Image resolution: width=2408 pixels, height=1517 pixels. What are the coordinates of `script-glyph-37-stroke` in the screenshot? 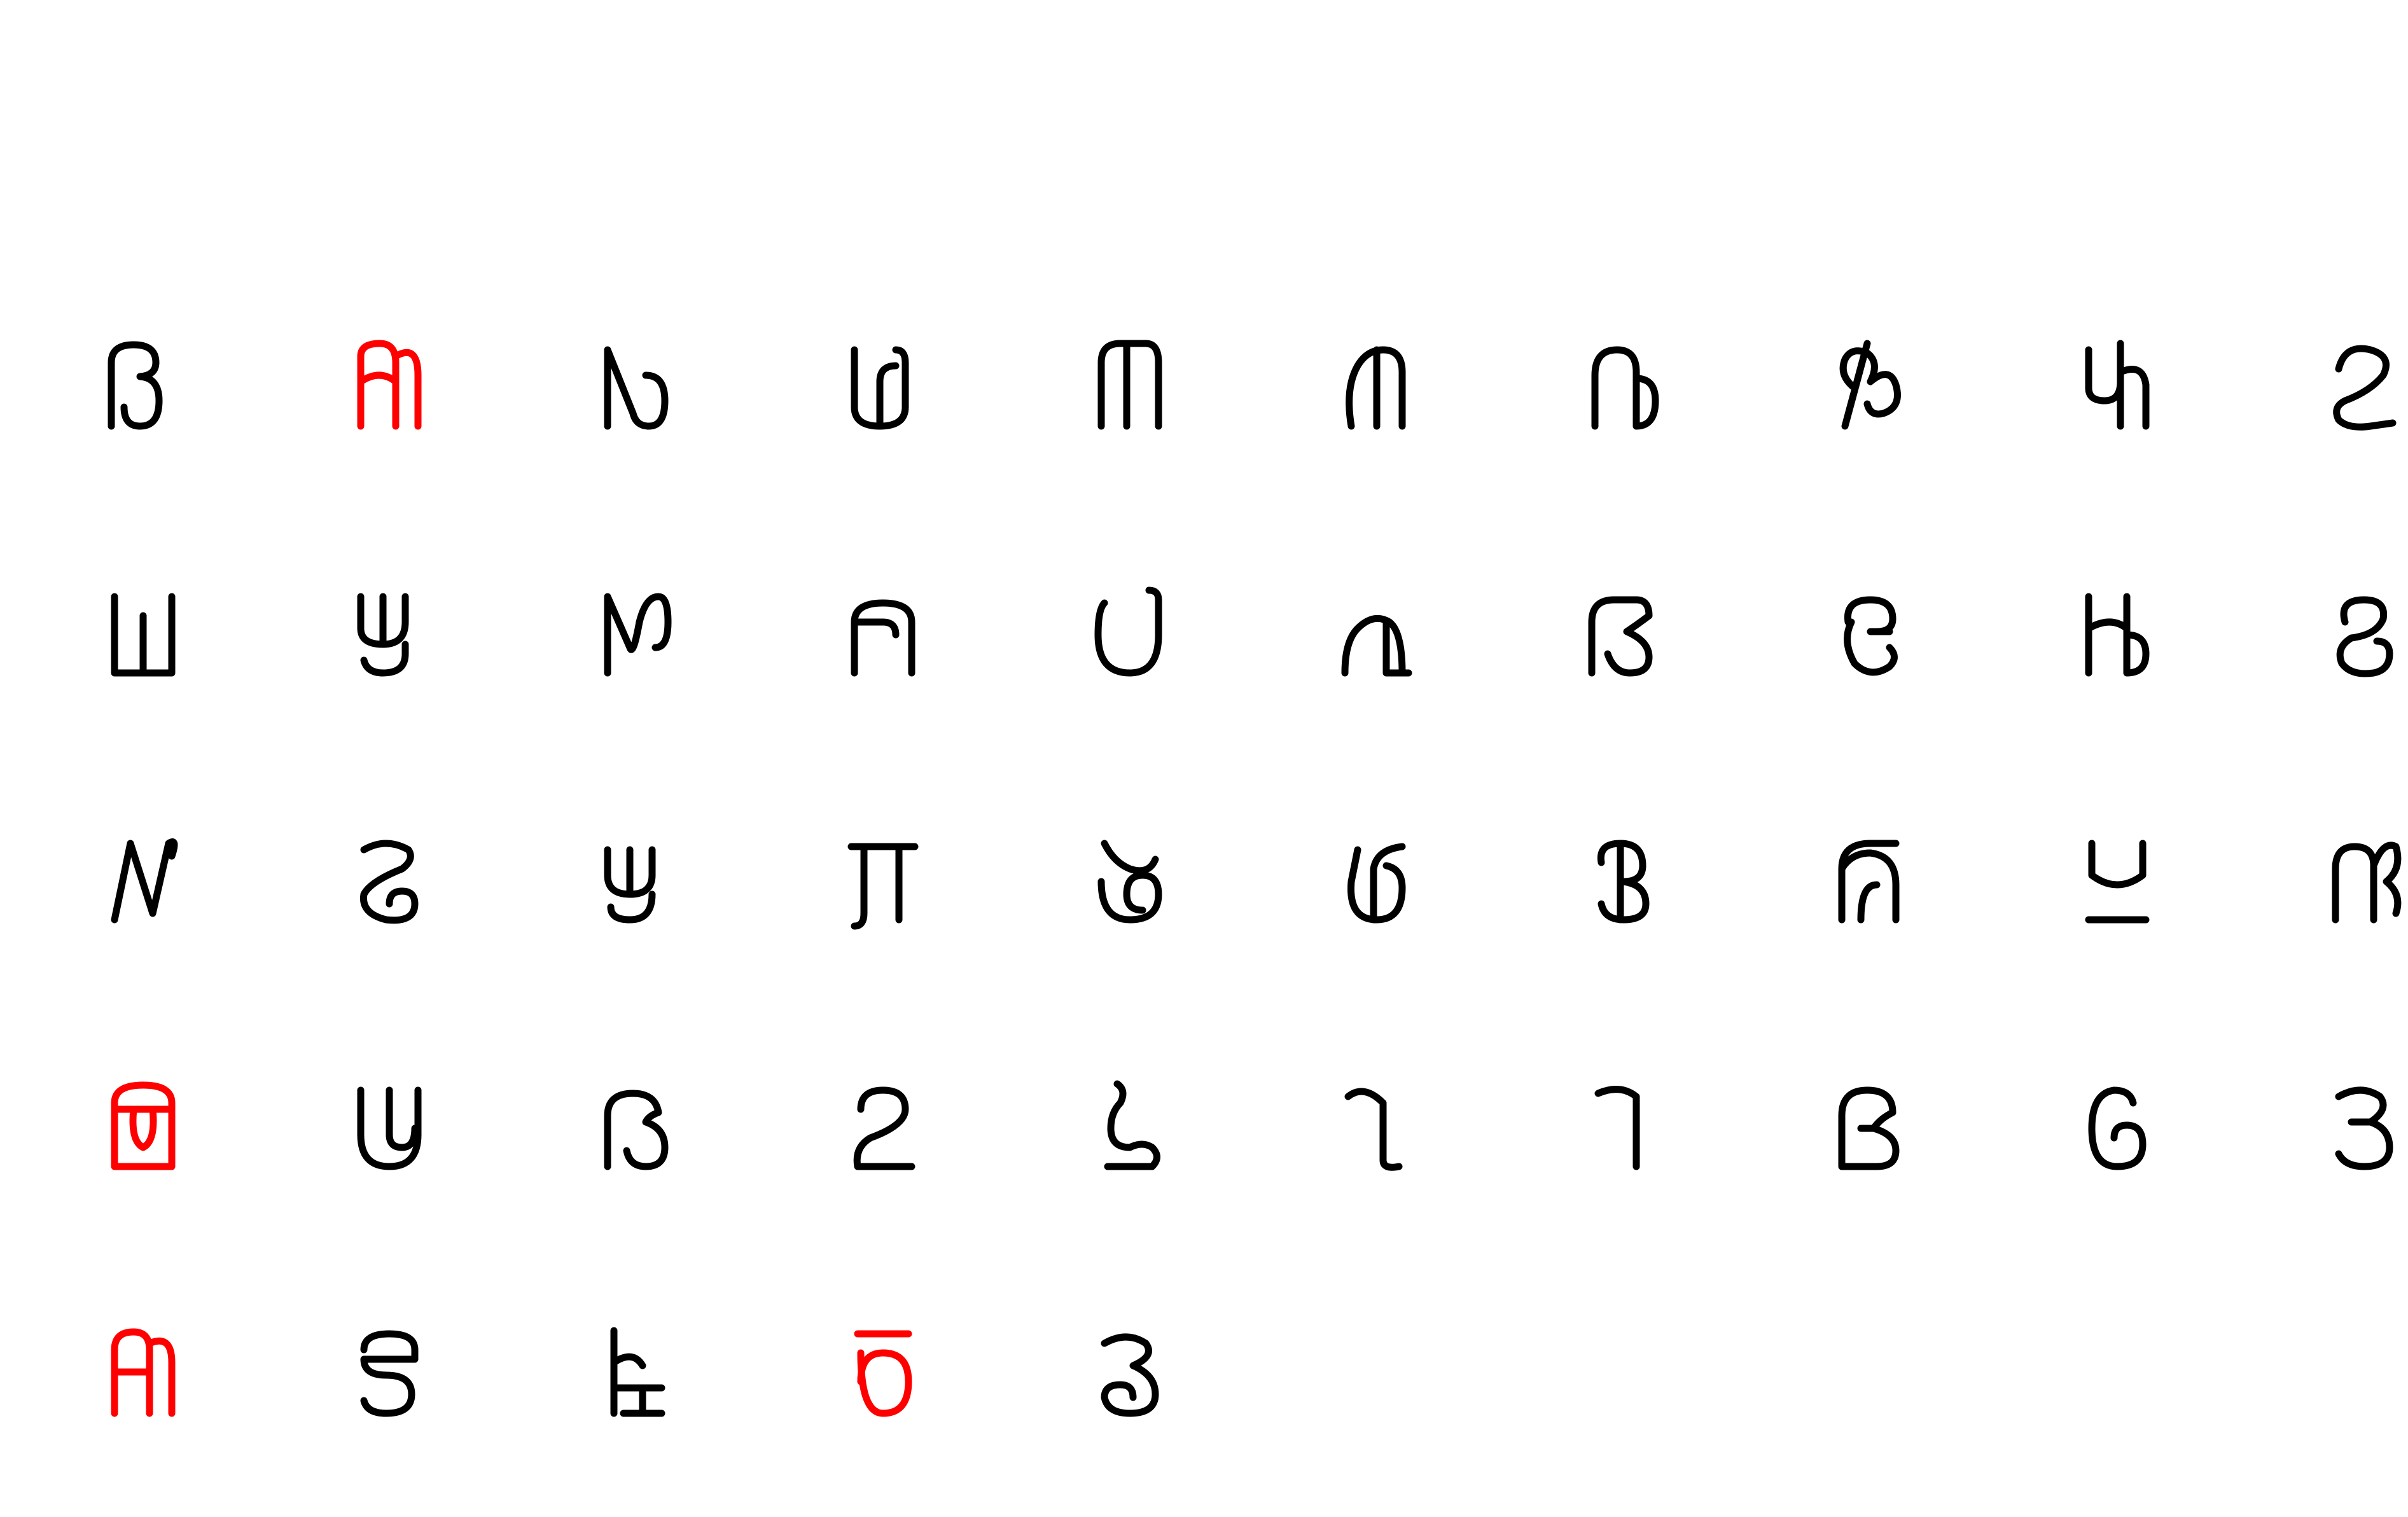 It's located at (1617, 1128).